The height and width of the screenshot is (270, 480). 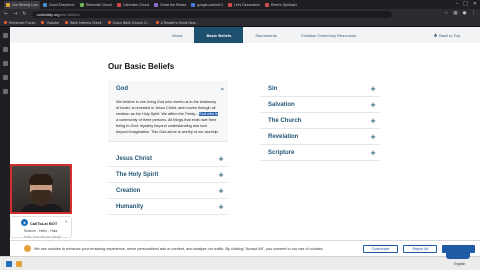 I want to click on minimize-icon: –, so click(x=457, y=4).